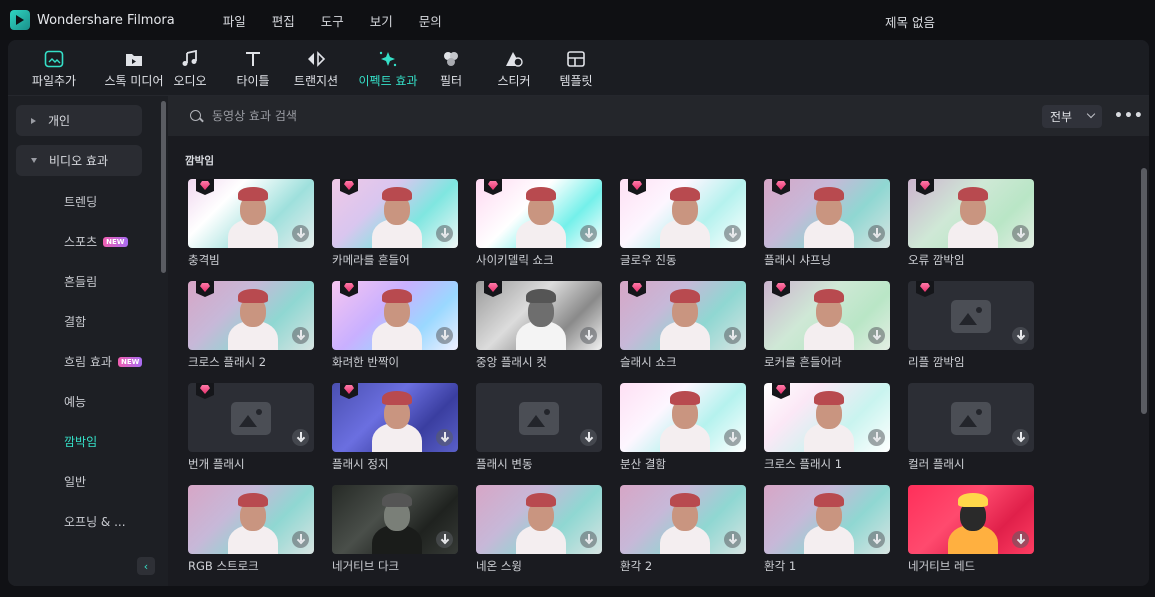 This screenshot has width=1155, height=597. I want to click on search-input, so click(462, 116).